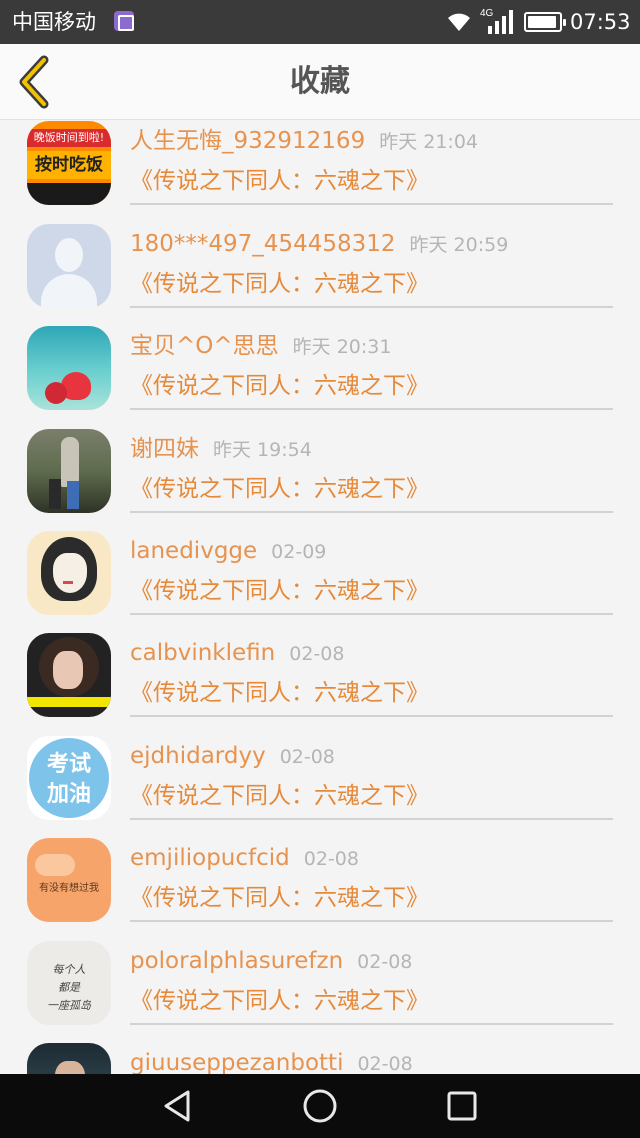  I want to click on user-name: 宝贝^O^思思, so click(204, 346).